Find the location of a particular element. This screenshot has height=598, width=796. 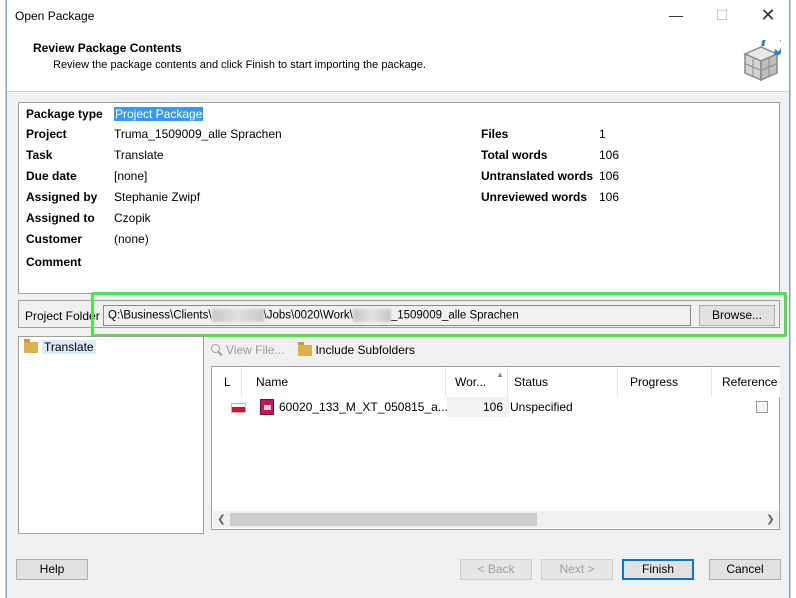

package-type-value: Project Package is located at coordinates (159, 114).